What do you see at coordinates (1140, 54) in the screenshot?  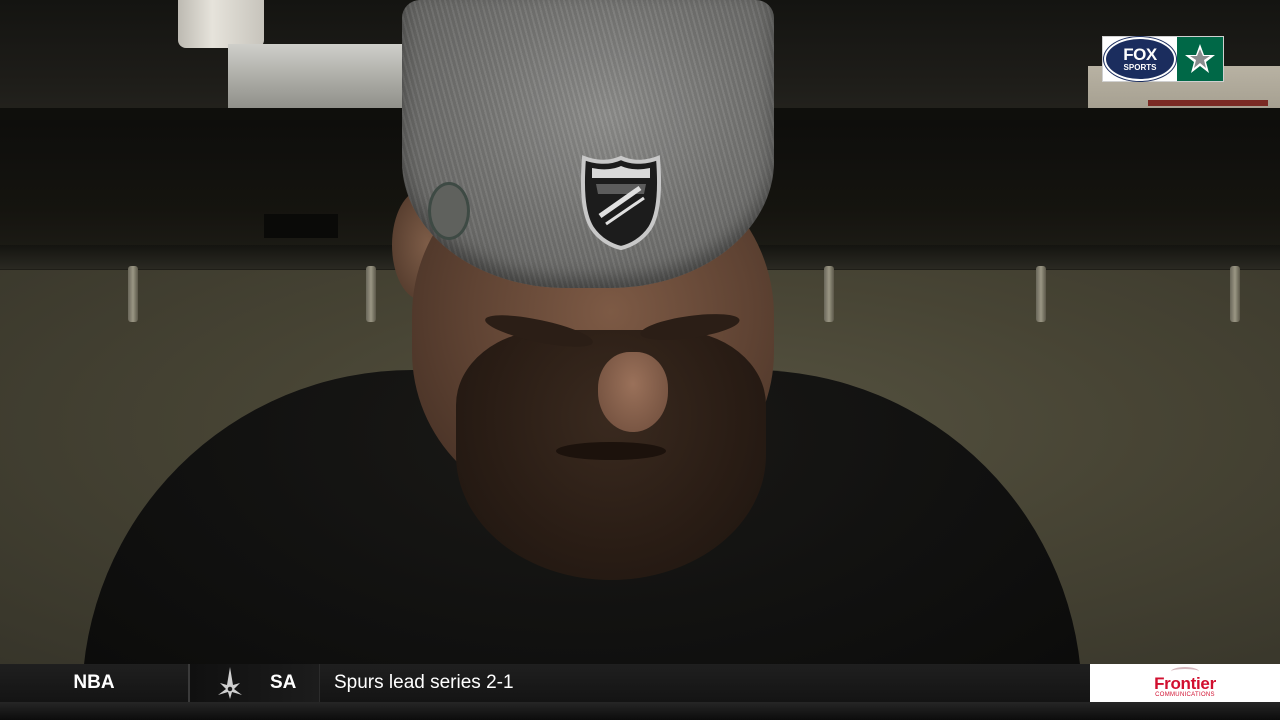 I see `fox-word: FOX` at bounding box center [1140, 54].